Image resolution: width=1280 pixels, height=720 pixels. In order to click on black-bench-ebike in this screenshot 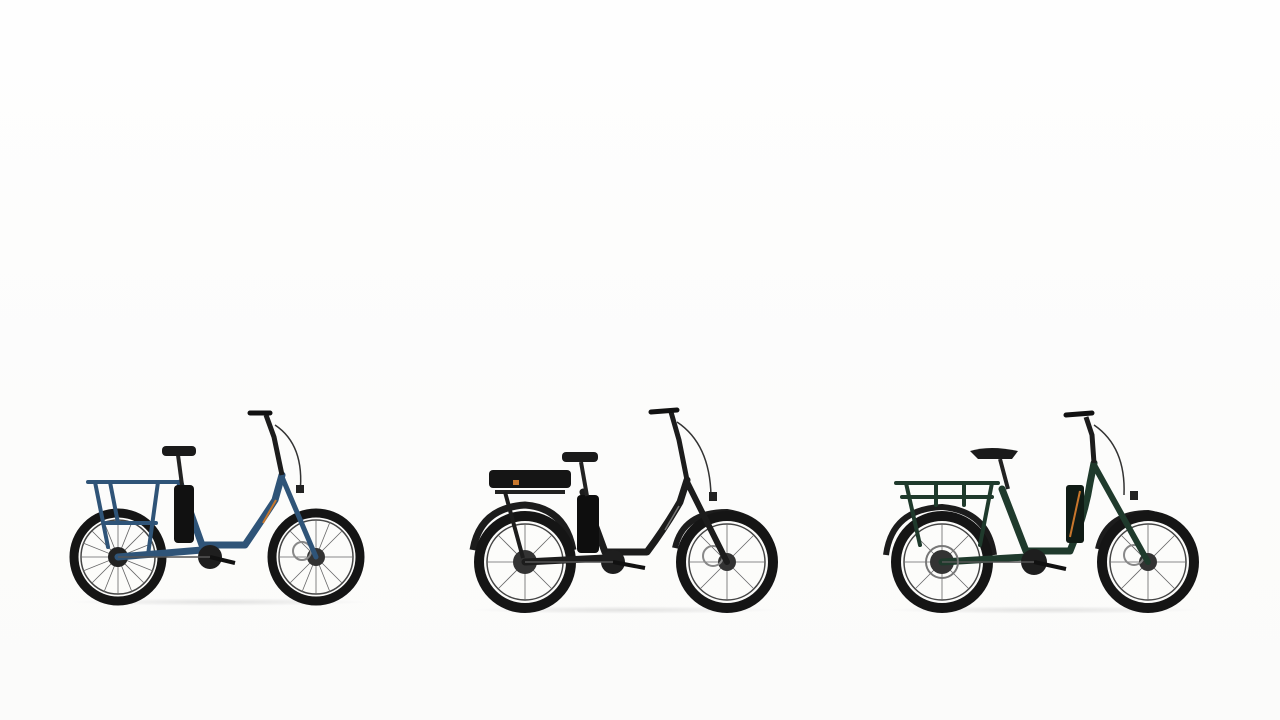, I will do `click(622, 507)`.